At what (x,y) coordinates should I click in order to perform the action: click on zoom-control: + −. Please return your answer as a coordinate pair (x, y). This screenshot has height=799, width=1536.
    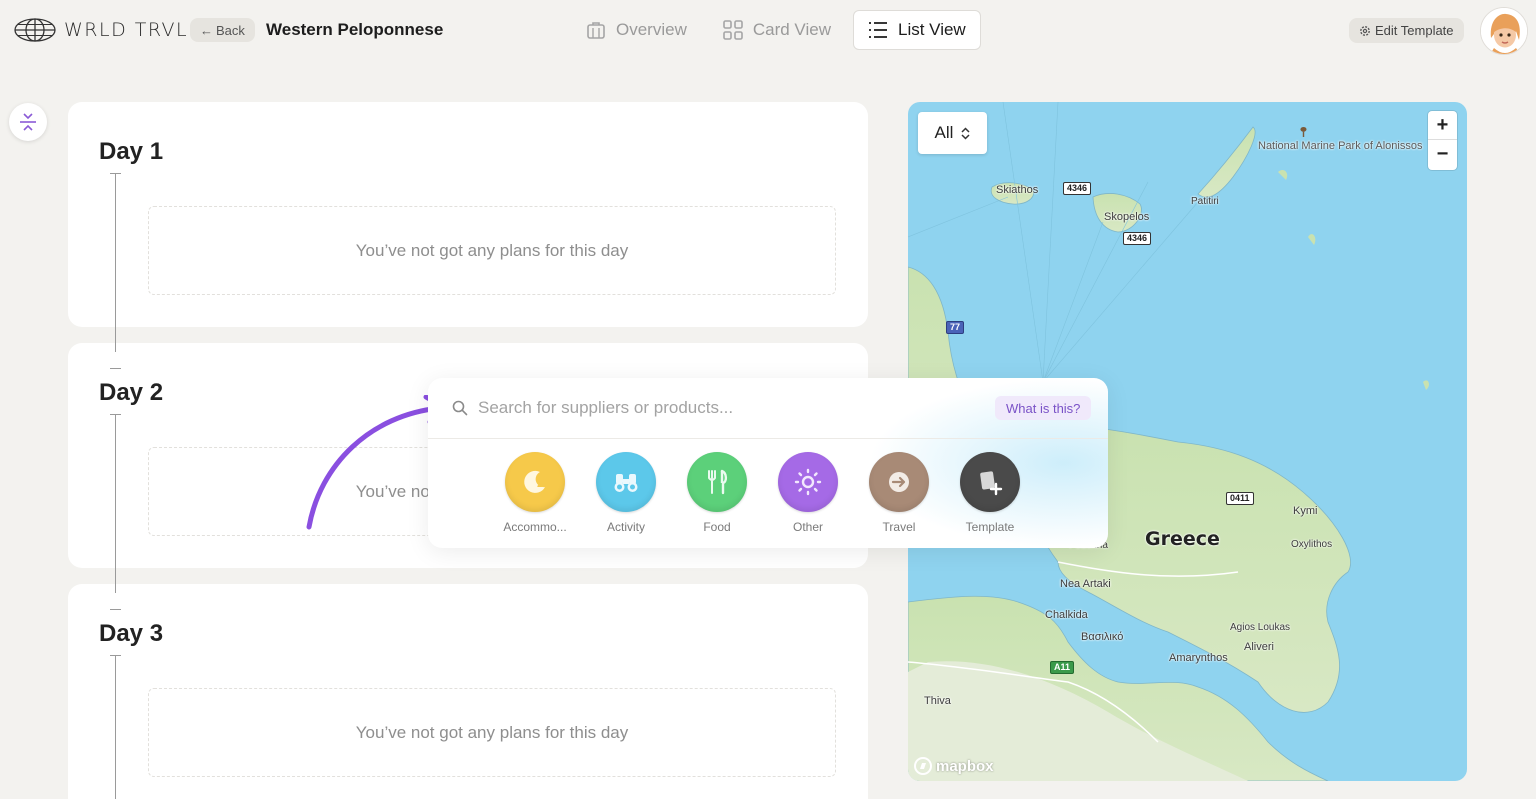
    Looking at the image, I should click on (1442, 140).